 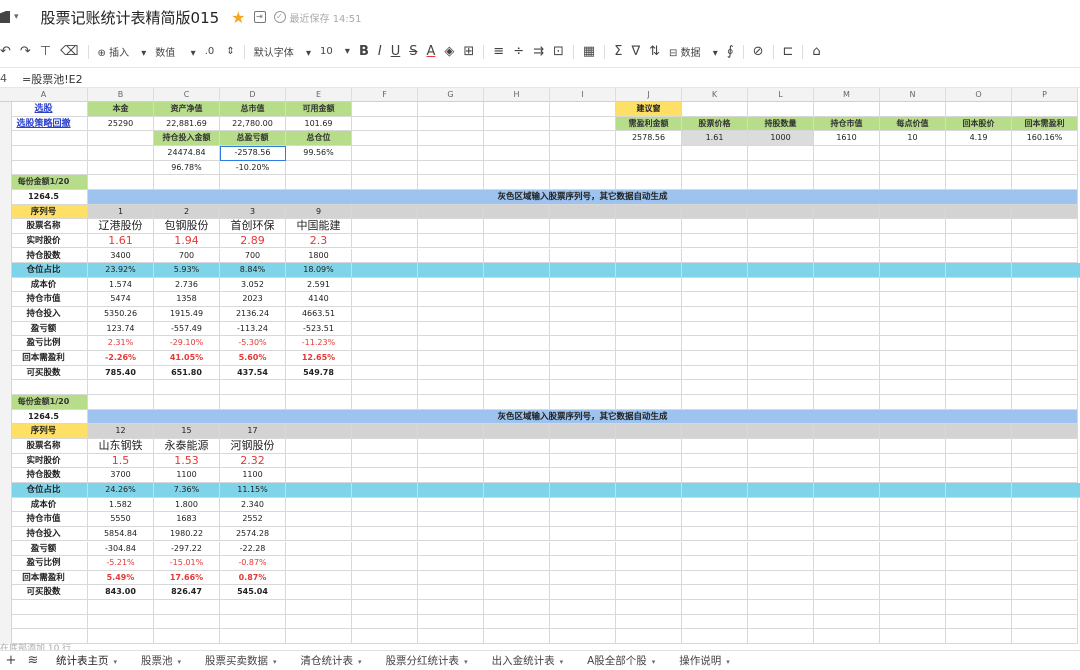 What do you see at coordinates (161, 660) in the screenshot?
I see `tab-stock-pool: 股票池` at bounding box center [161, 660].